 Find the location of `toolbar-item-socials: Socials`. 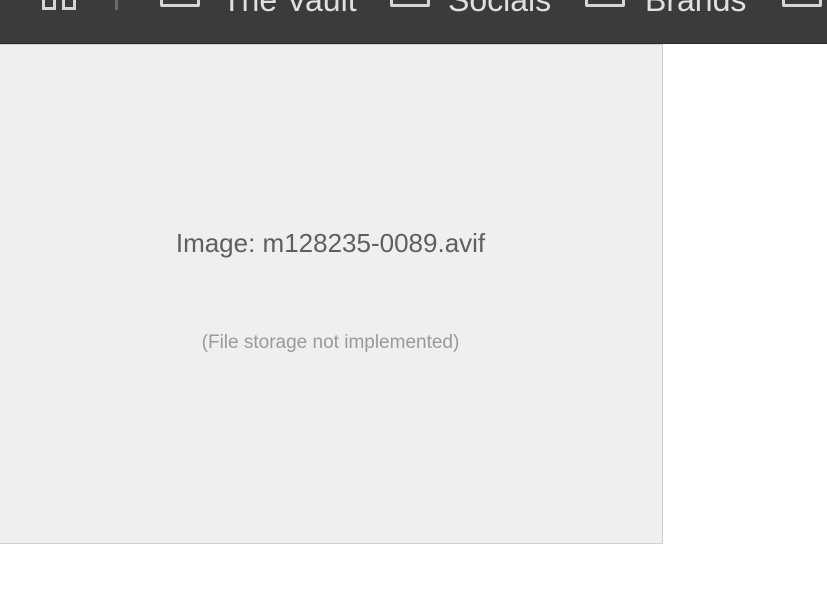

toolbar-item-socials: Socials is located at coordinates (499, 8).